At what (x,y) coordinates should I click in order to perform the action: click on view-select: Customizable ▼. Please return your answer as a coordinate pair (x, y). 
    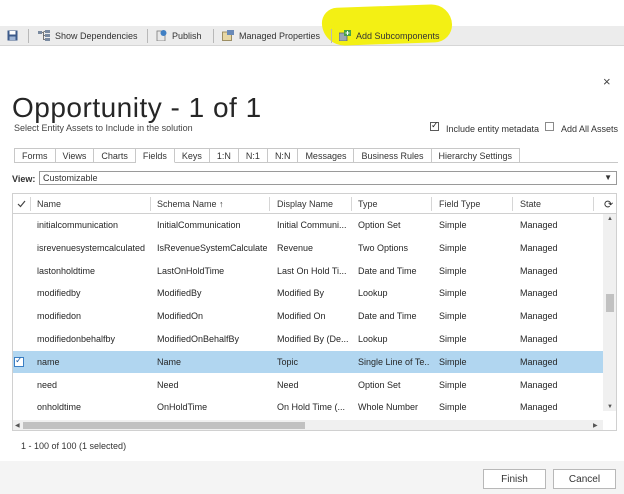
    Looking at the image, I should click on (328, 178).